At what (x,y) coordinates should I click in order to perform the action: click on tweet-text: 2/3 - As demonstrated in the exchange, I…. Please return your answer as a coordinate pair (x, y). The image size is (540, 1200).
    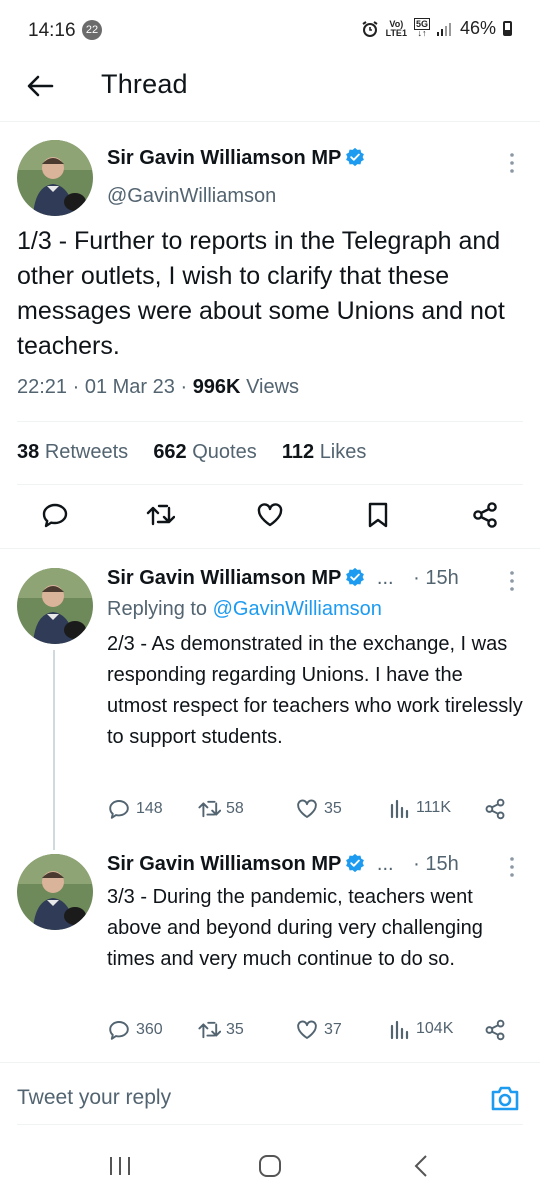
    Looking at the image, I should click on (315, 690).